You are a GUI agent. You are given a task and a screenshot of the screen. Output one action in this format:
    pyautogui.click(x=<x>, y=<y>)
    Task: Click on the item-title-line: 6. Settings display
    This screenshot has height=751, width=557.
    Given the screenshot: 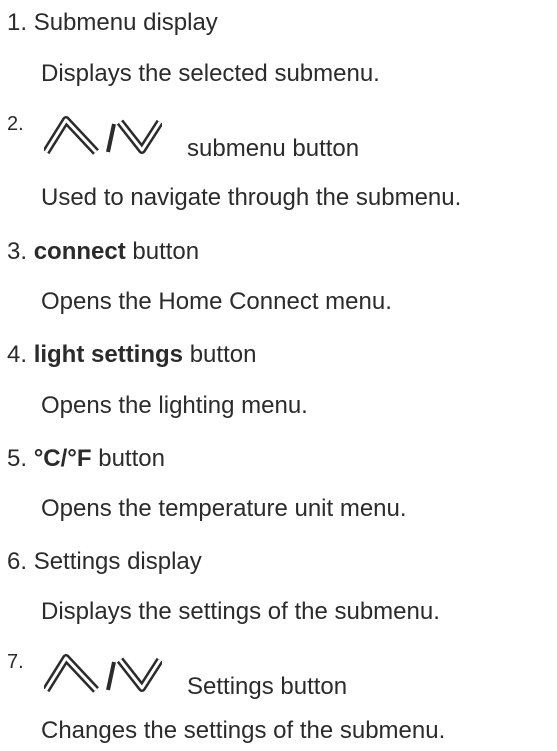 What is the action you would take?
    pyautogui.click(x=104, y=562)
    